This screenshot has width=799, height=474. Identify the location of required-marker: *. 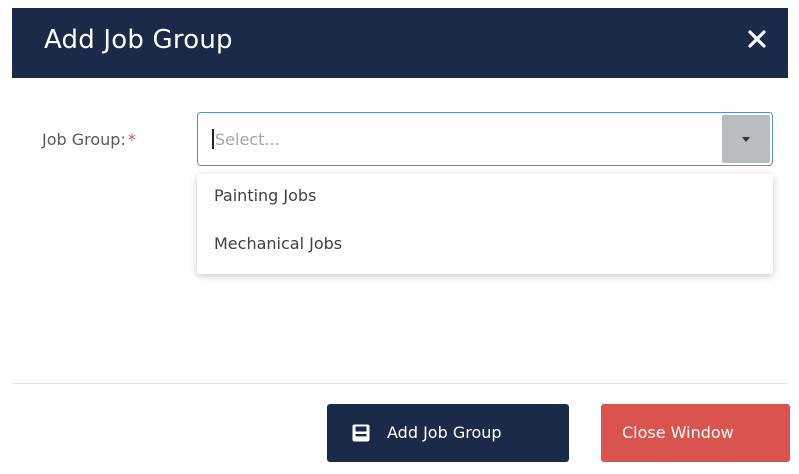
(131, 139).